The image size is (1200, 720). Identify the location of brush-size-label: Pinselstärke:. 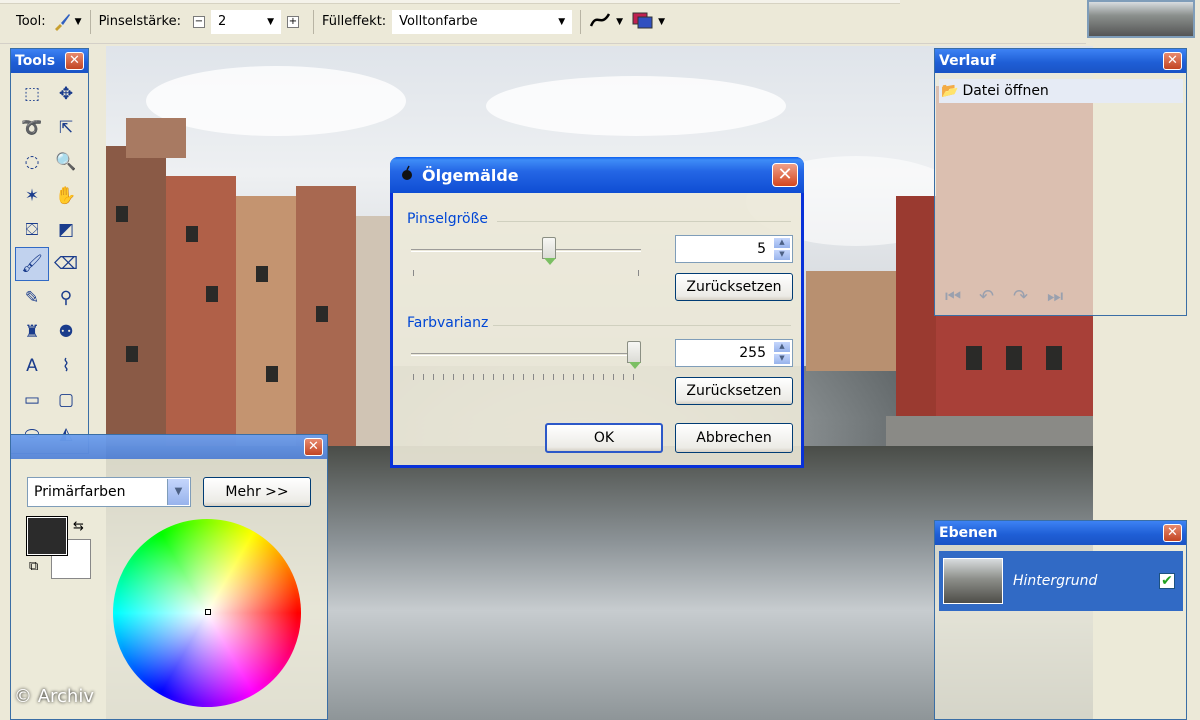
(139, 21).